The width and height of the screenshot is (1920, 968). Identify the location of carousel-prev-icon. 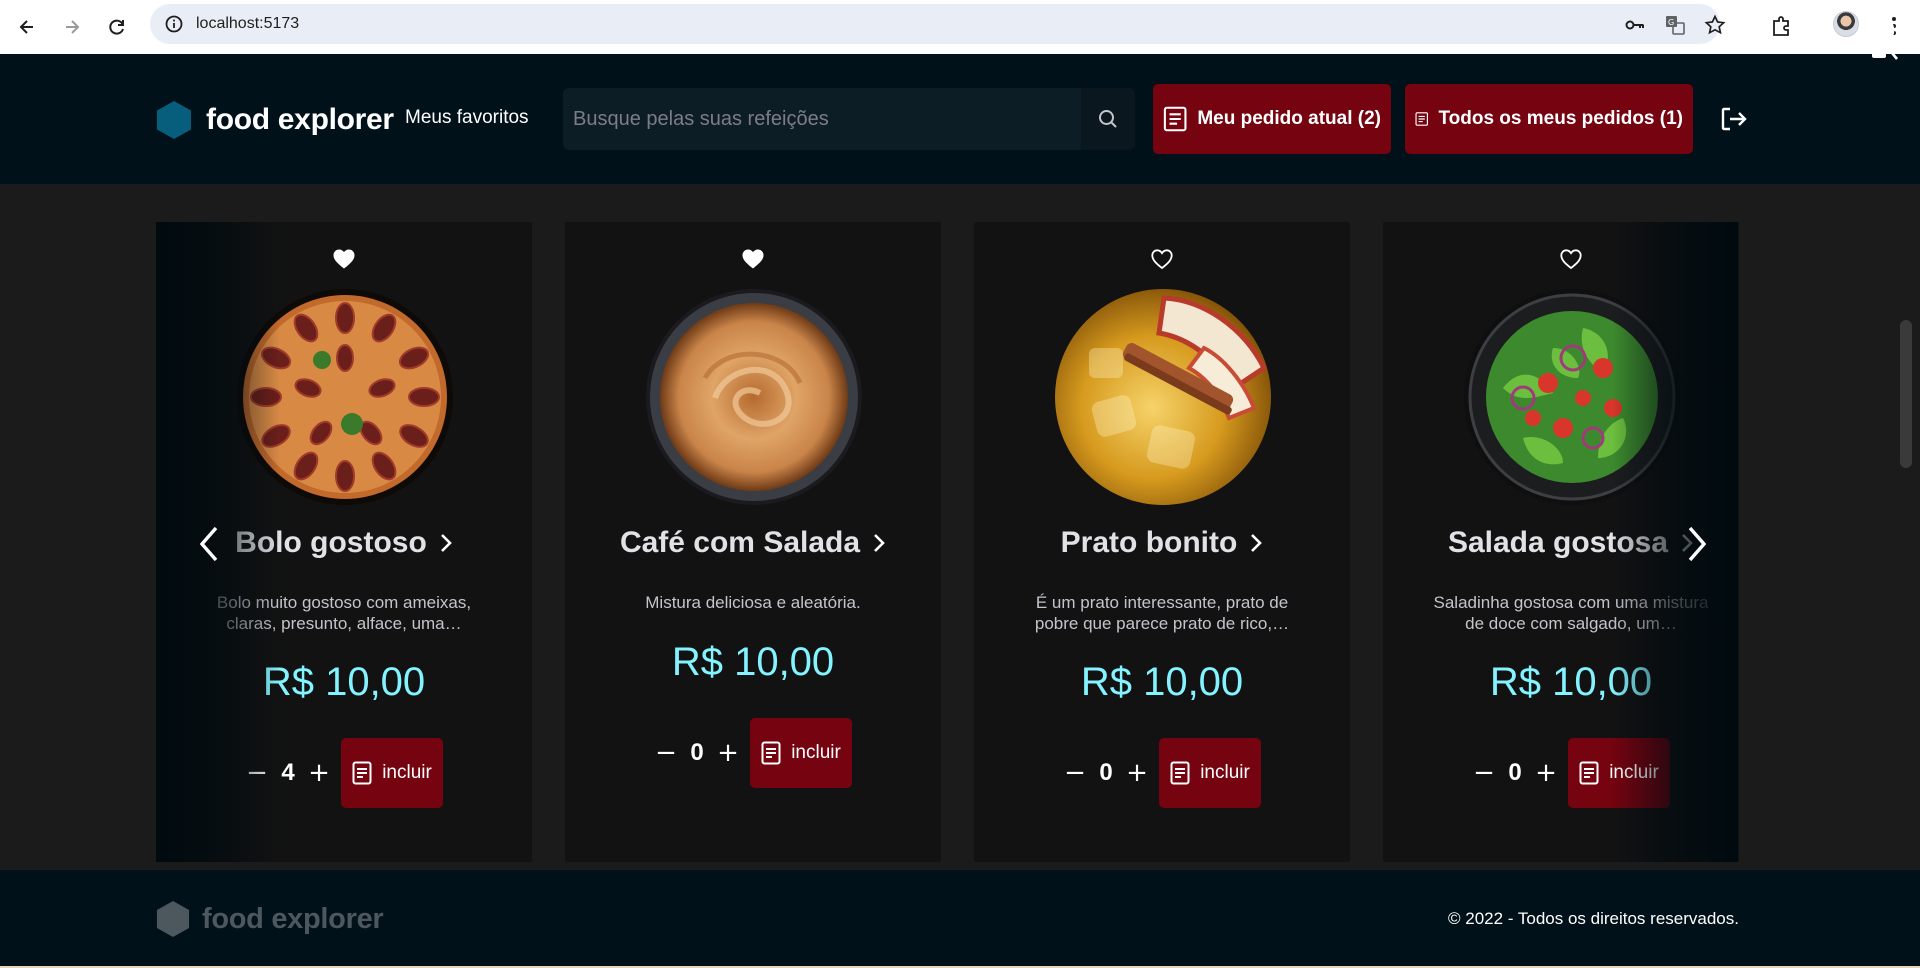
(209, 544).